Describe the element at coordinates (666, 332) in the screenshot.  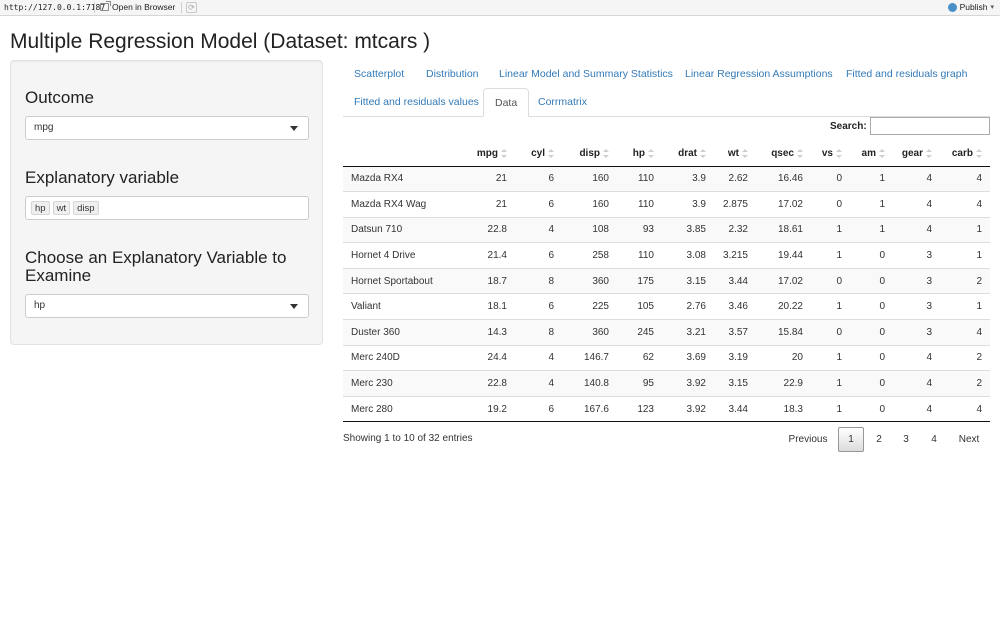
I see `table-row: Duster 360 14.3 8 360 245 3.21 3.57 15.84 0 0 3 4` at that location.